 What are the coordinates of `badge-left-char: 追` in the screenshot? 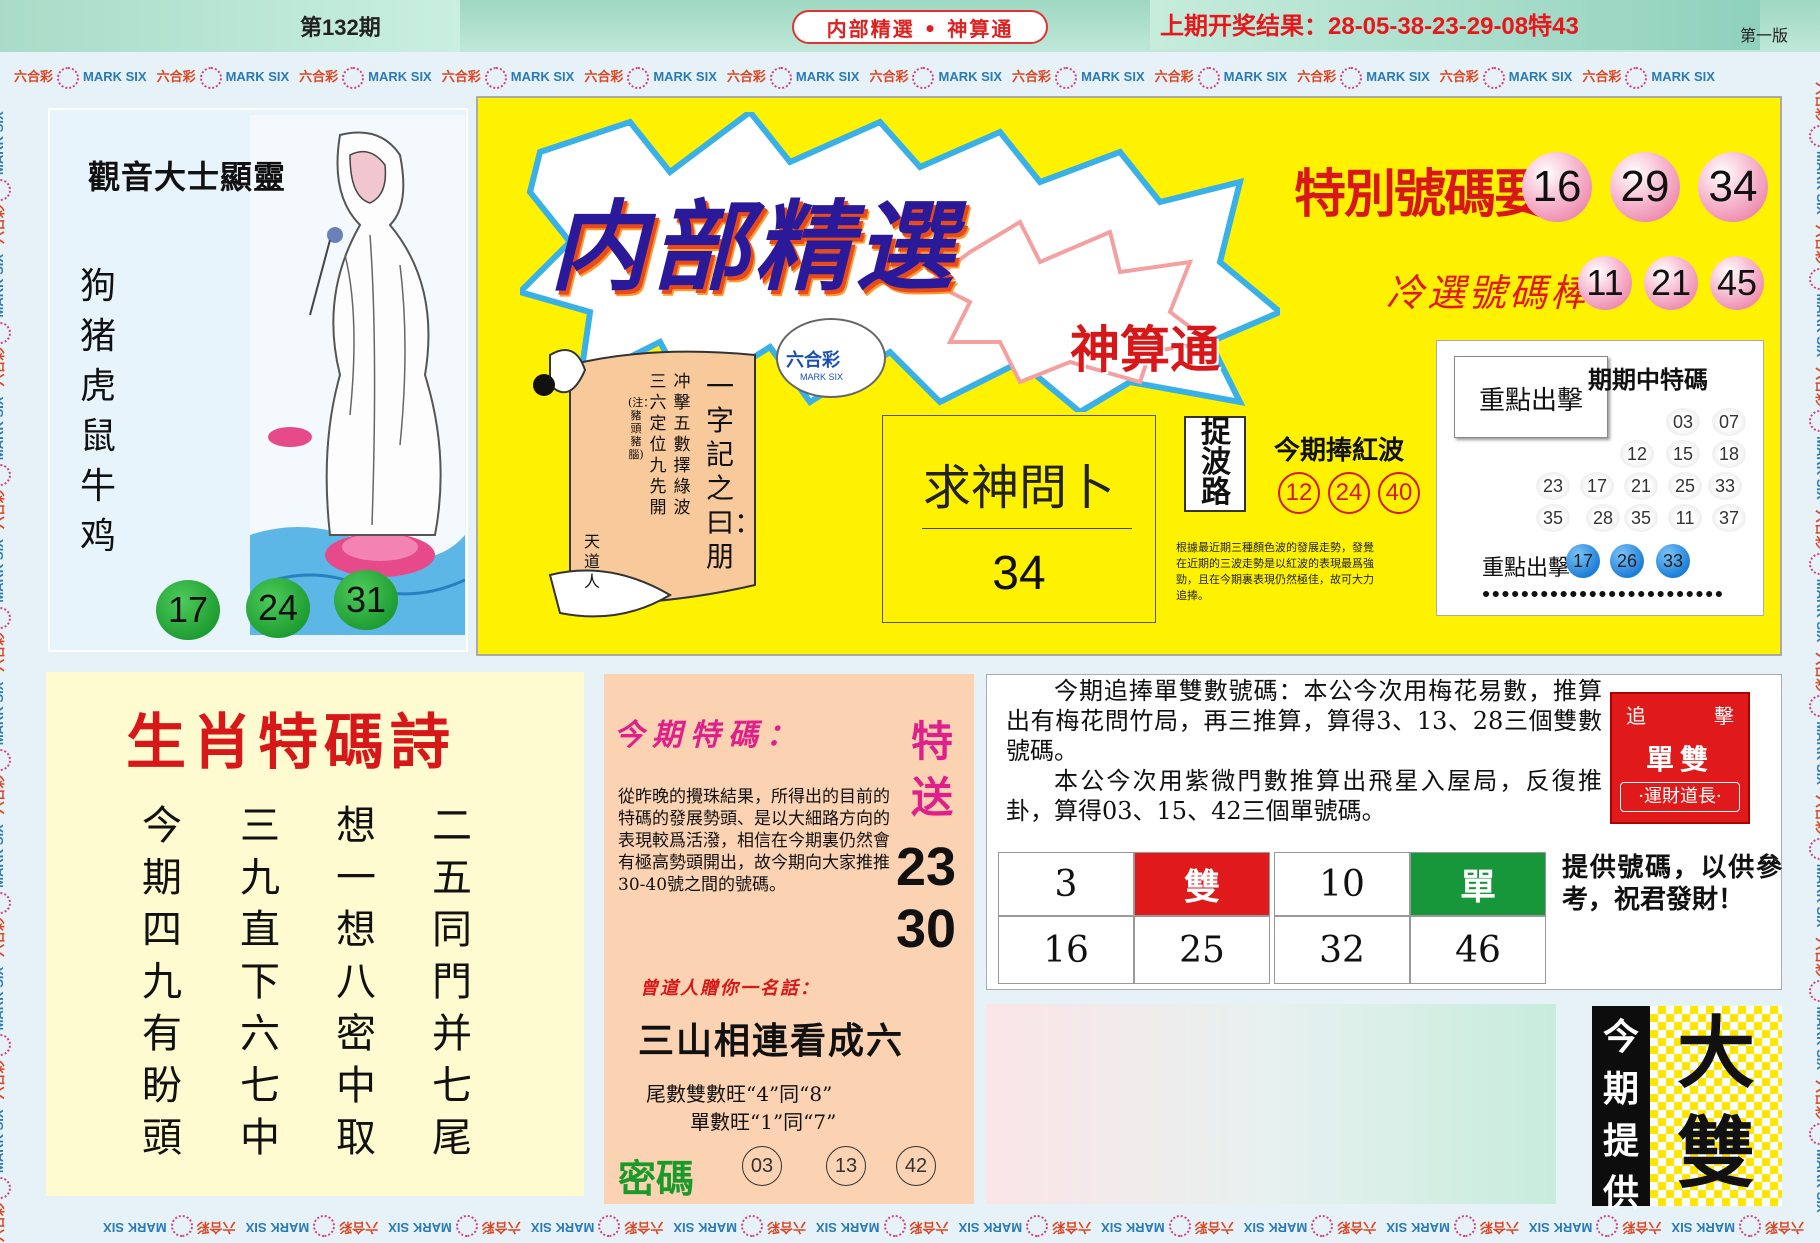 It's located at (1636, 716).